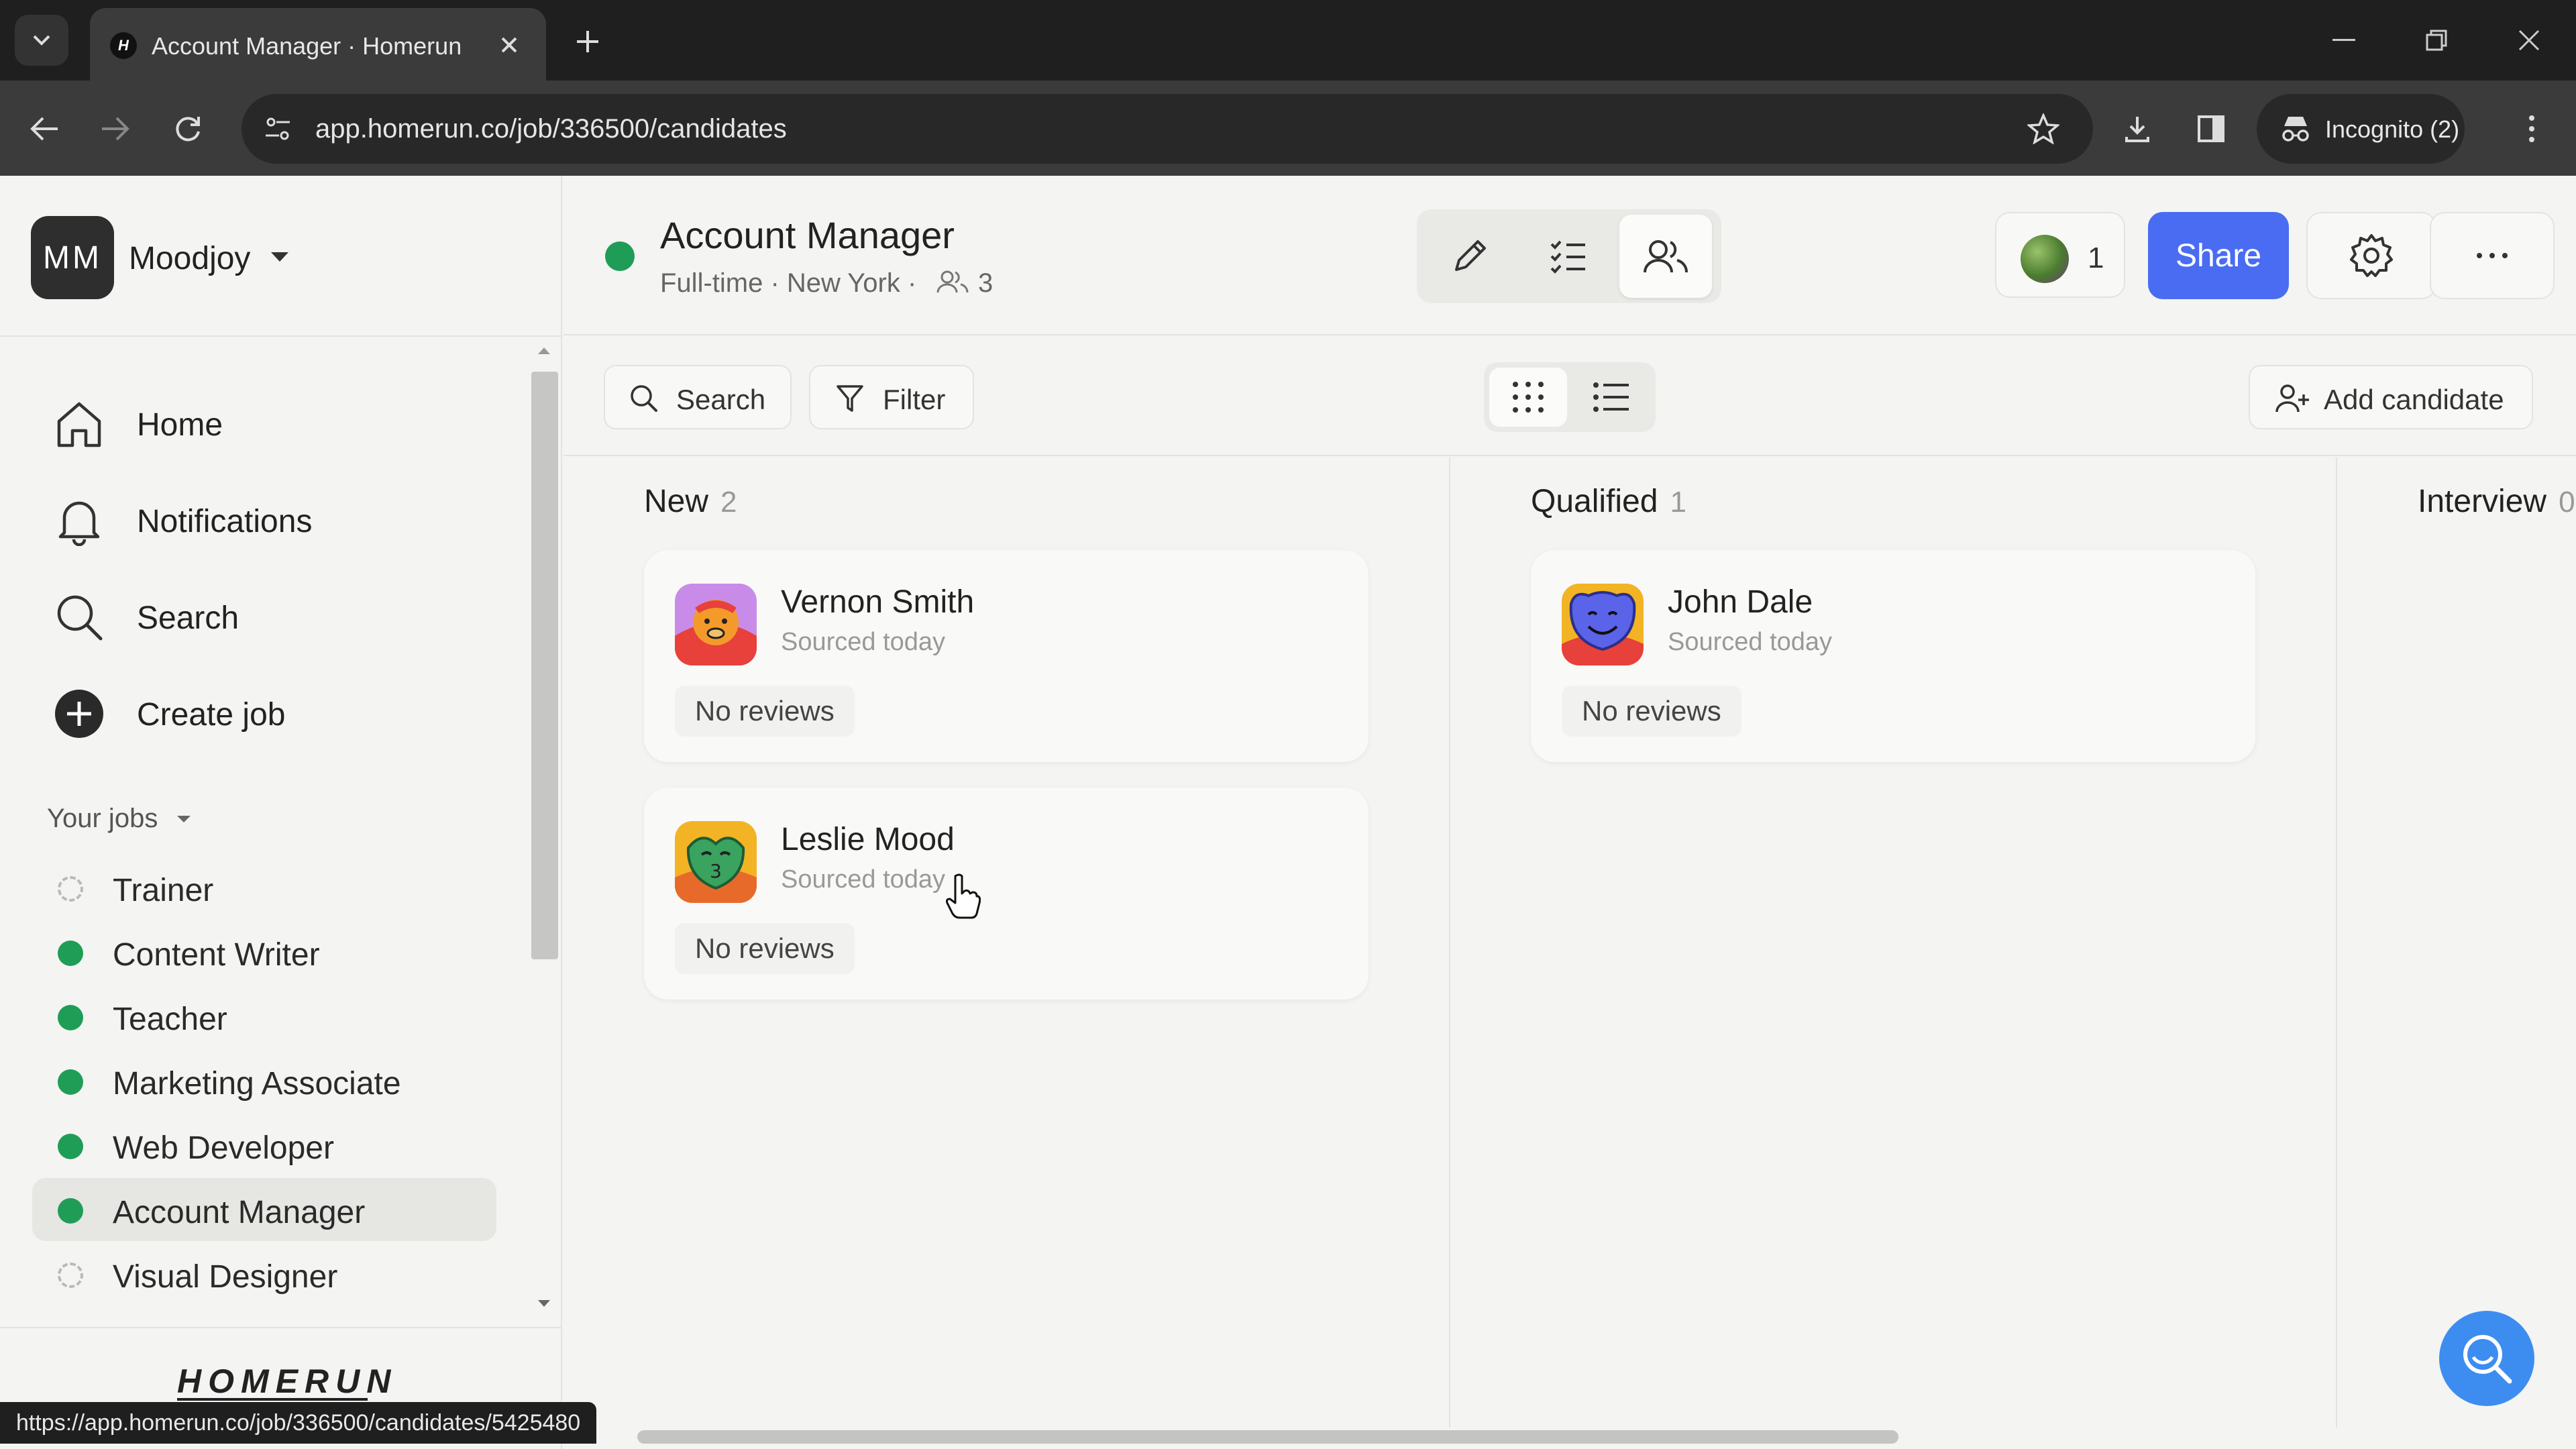 The image size is (2576, 1449). Describe the element at coordinates (644, 398) in the screenshot. I see `search-icon` at that location.